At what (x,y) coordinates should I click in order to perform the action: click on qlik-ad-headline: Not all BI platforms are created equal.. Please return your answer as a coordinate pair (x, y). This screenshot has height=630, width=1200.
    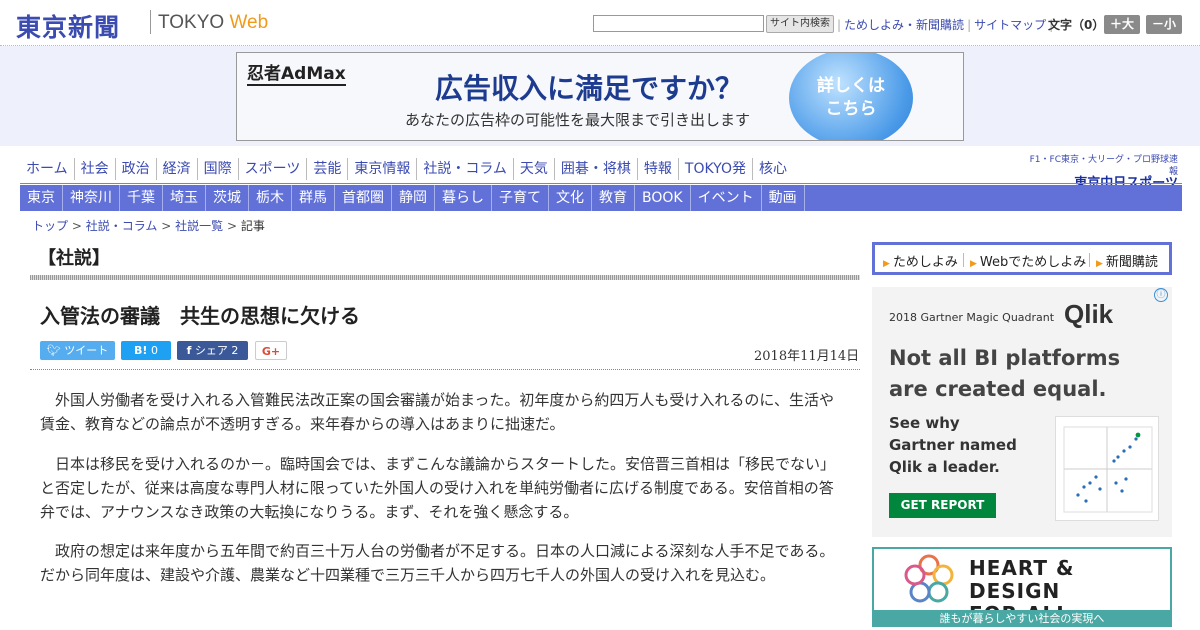
    Looking at the image, I should click on (1024, 374).